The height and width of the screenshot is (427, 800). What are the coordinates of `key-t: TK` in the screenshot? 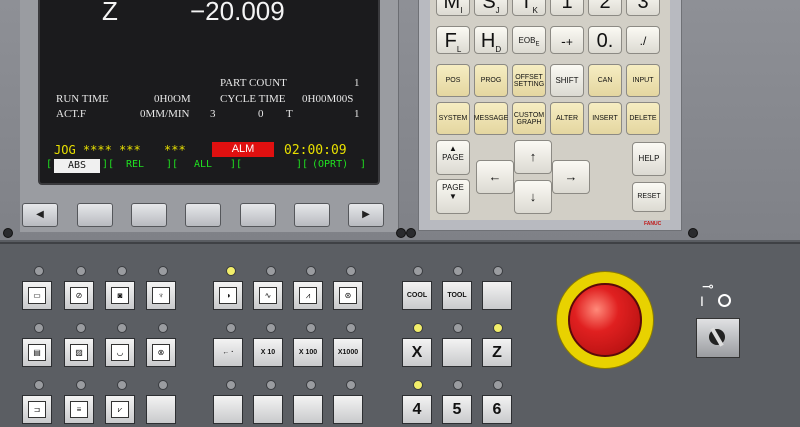 It's located at (529, 8).